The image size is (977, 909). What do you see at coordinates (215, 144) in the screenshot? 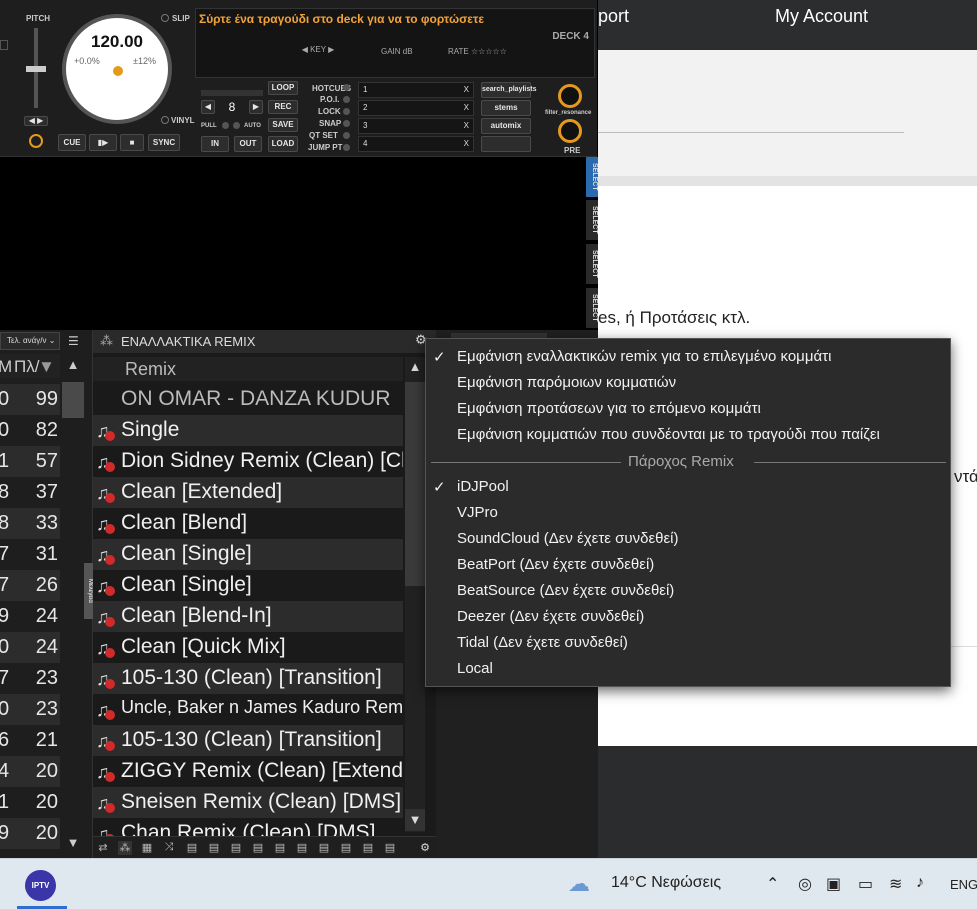
I see `loop-in-button: IN` at bounding box center [215, 144].